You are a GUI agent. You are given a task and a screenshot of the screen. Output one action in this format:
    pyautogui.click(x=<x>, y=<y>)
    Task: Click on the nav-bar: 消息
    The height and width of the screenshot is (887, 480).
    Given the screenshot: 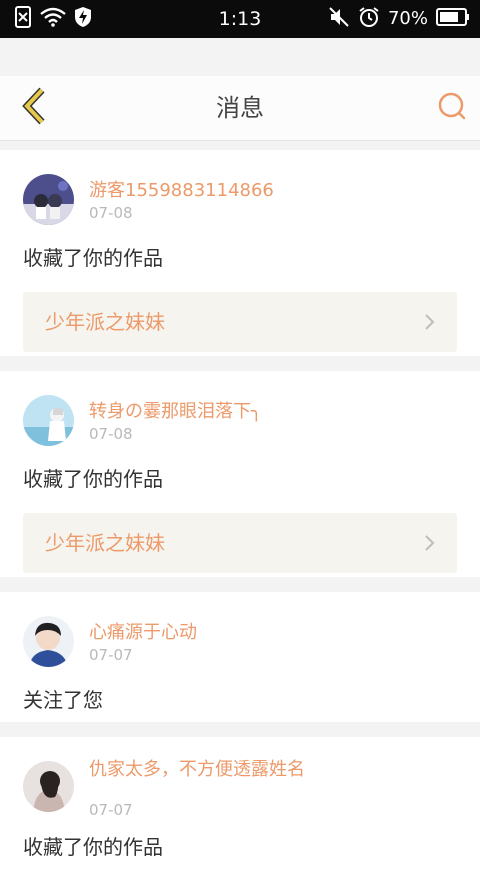 What is the action you would take?
    pyautogui.click(x=240, y=108)
    